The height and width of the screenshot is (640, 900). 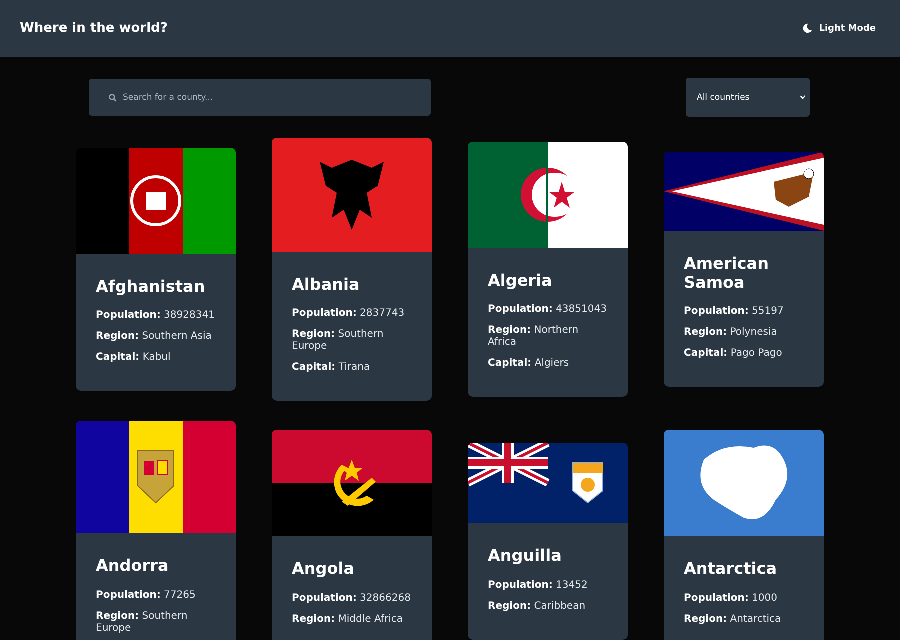 What do you see at coordinates (748, 97) in the screenshot?
I see `region-filter-dropdown: All countries` at bounding box center [748, 97].